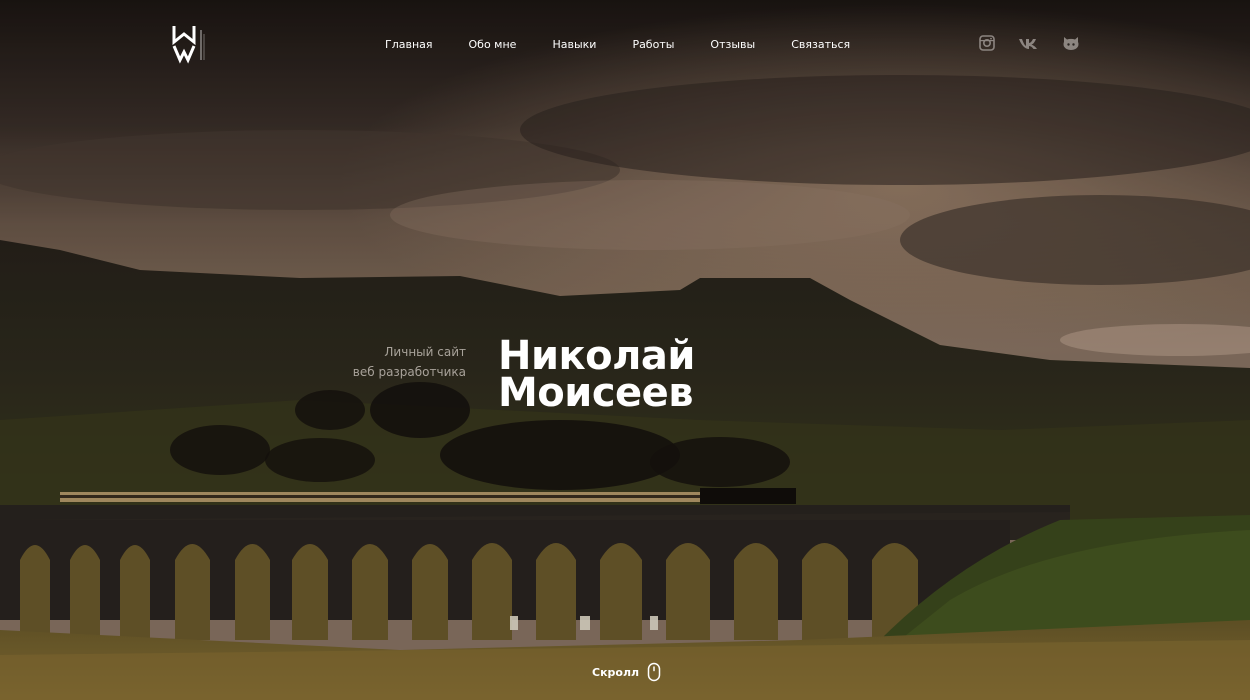 This screenshot has height=700, width=1250. What do you see at coordinates (574, 44) in the screenshot?
I see `nav-item-skills: Навыки` at bounding box center [574, 44].